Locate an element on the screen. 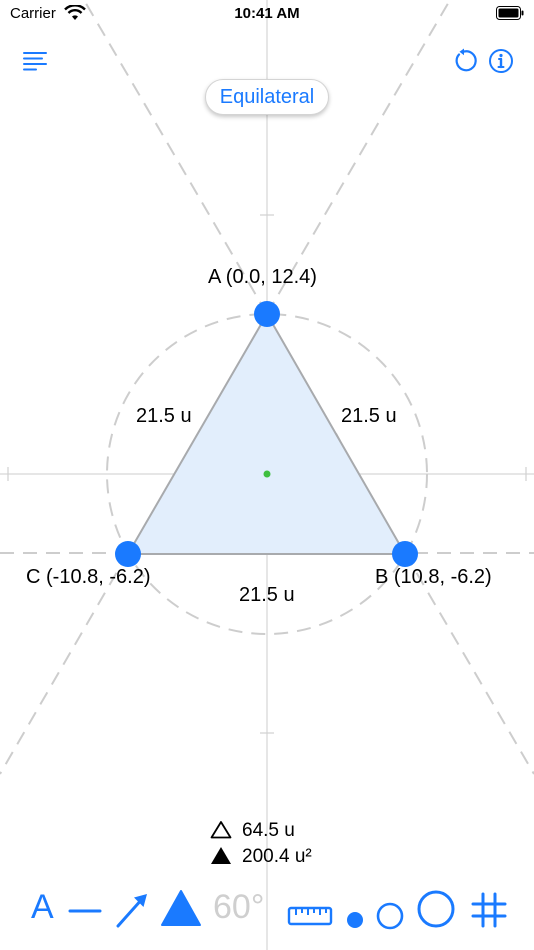 The image size is (534, 950). vertex-c-label: C (-10.8, -6.2) is located at coordinates (88, 577).